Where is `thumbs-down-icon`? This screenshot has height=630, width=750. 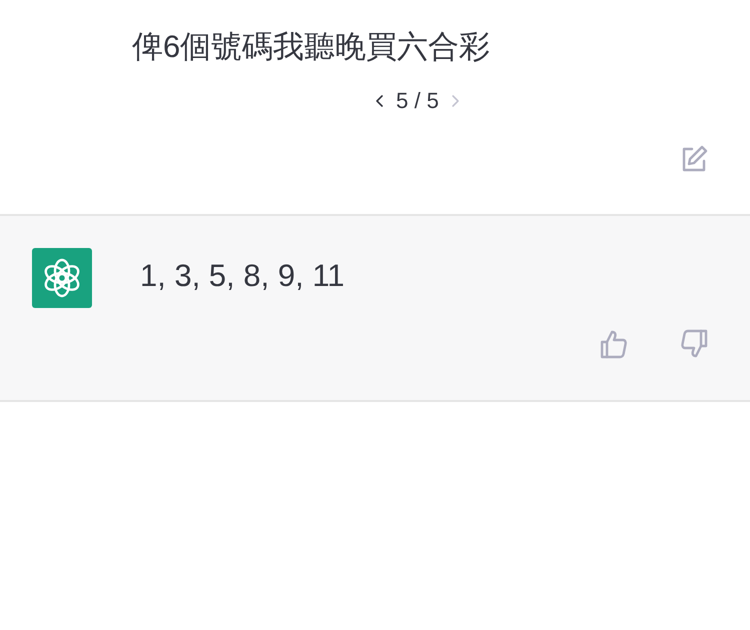 thumbs-down-icon is located at coordinates (694, 344).